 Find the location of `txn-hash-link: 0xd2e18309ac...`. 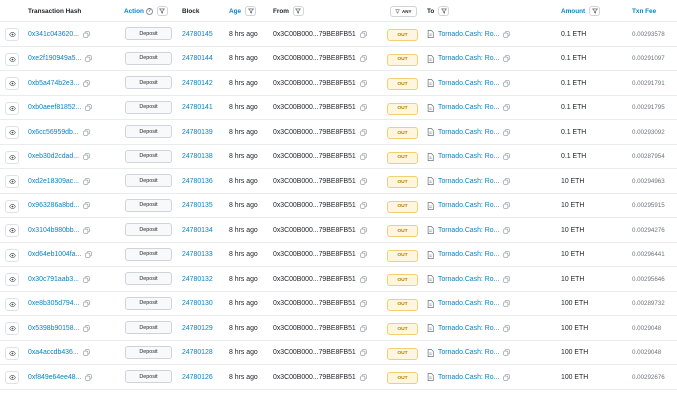

txn-hash-link: 0xd2e18309ac... is located at coordinates (53, 181).